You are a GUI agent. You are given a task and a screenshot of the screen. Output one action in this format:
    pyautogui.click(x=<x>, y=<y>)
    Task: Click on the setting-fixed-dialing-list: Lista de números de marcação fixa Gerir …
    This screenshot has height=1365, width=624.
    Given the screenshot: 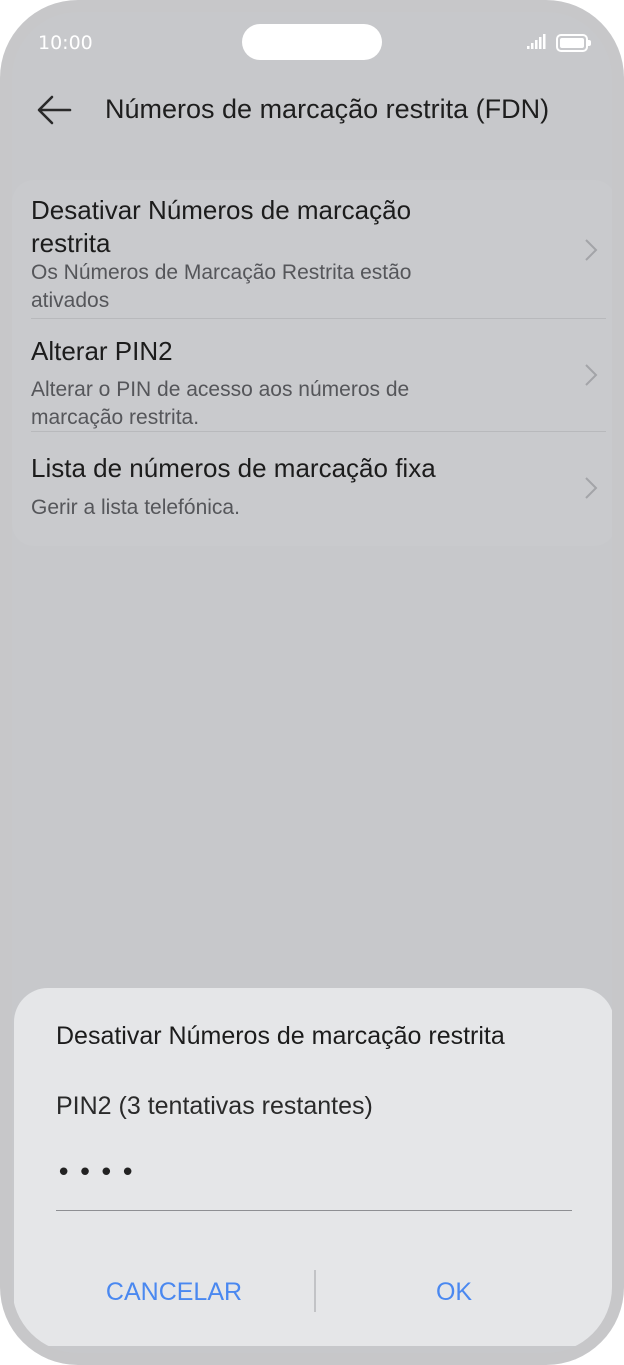 What is the action you would take?
    pyautogui.click(x=312, y=489)
    